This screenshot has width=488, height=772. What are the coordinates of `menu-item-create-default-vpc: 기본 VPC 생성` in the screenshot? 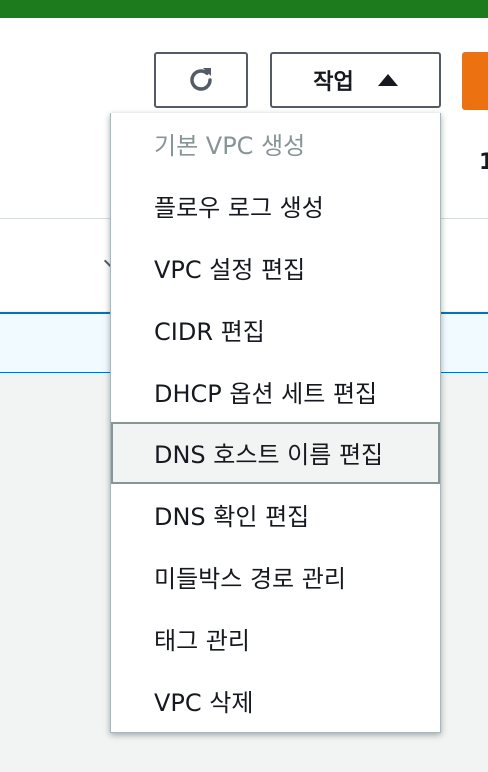 It's located at (230, 146).